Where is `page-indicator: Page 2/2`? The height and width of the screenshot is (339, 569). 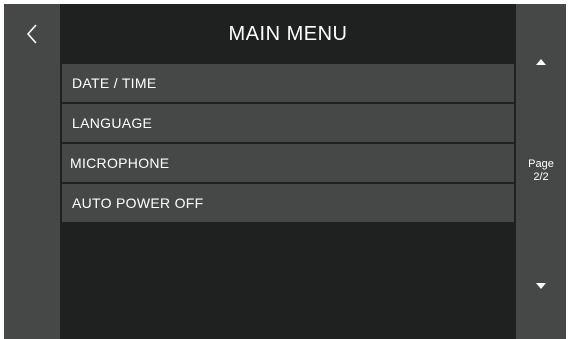 page-indicator: Page 2/2 is located at coordinates (541, 171).